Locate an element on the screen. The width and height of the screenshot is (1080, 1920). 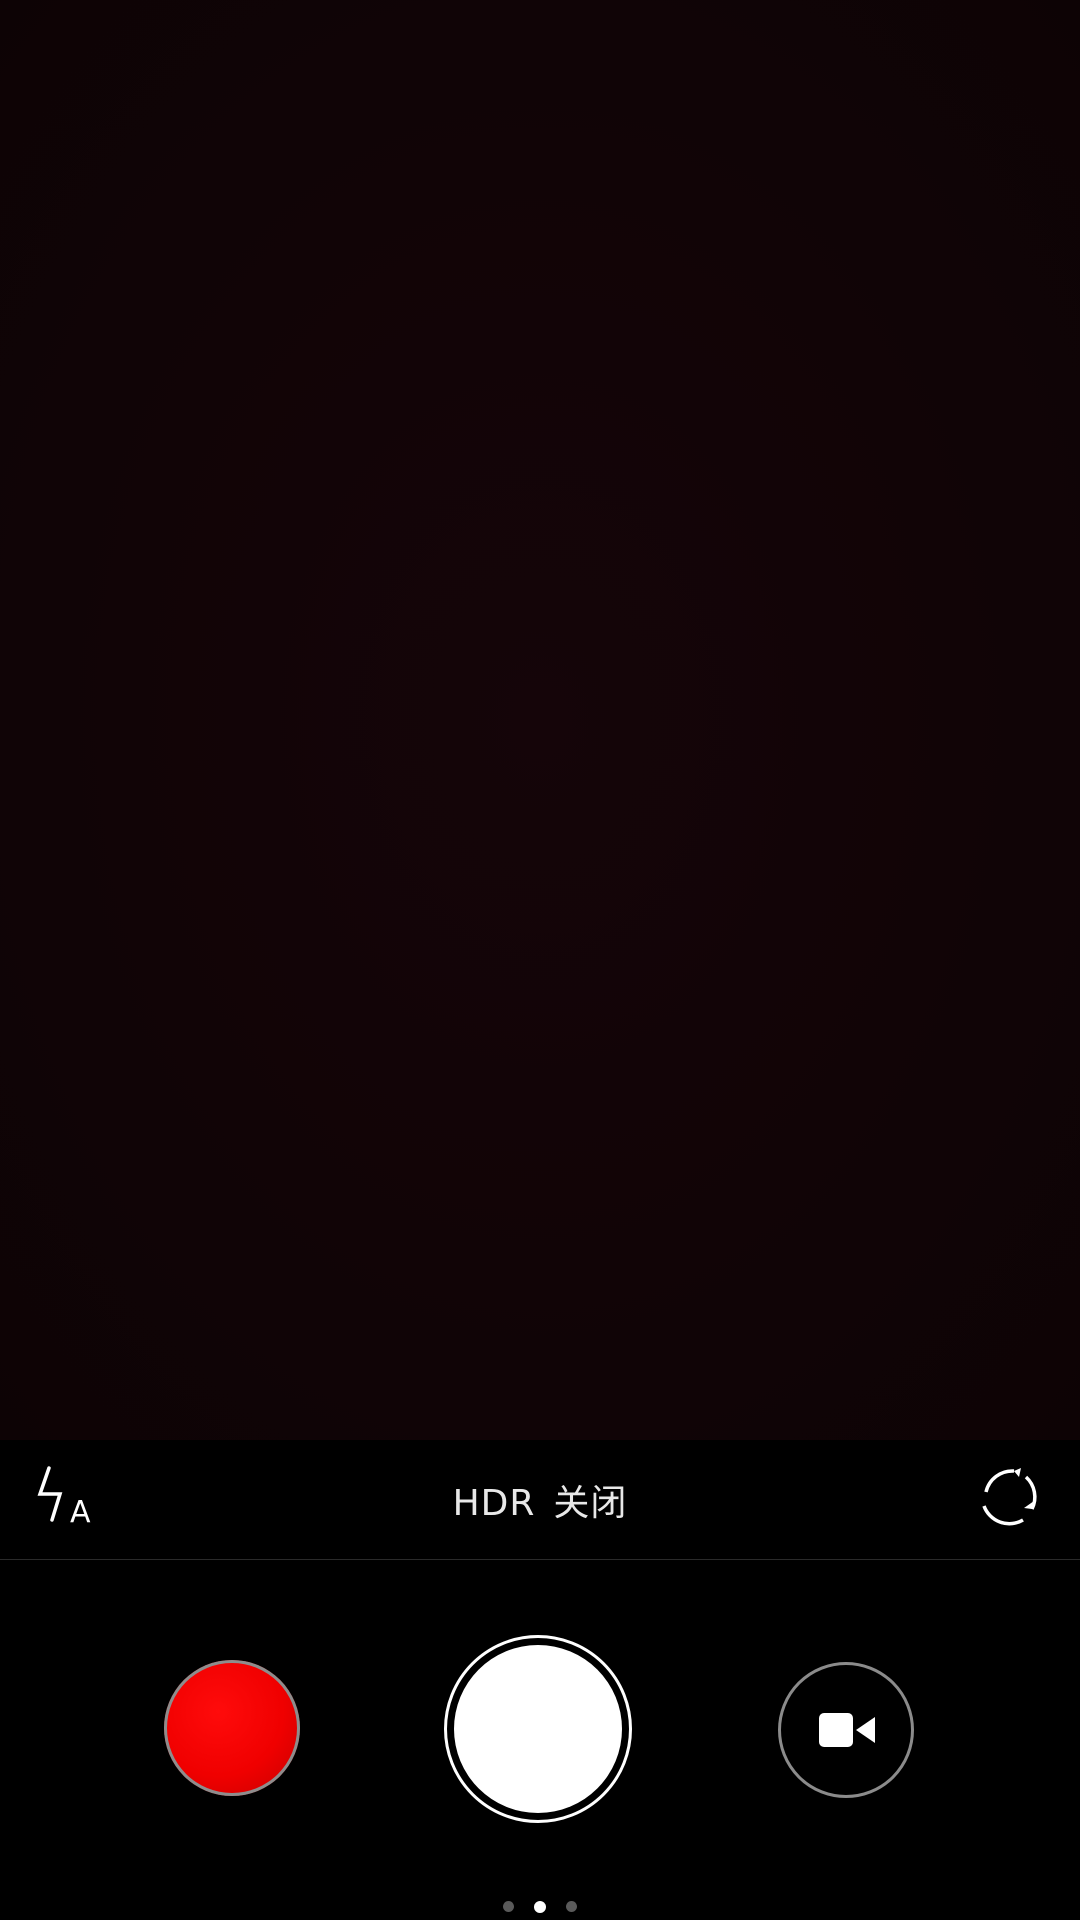
page-indicator is located at coordinates (540, 1904).